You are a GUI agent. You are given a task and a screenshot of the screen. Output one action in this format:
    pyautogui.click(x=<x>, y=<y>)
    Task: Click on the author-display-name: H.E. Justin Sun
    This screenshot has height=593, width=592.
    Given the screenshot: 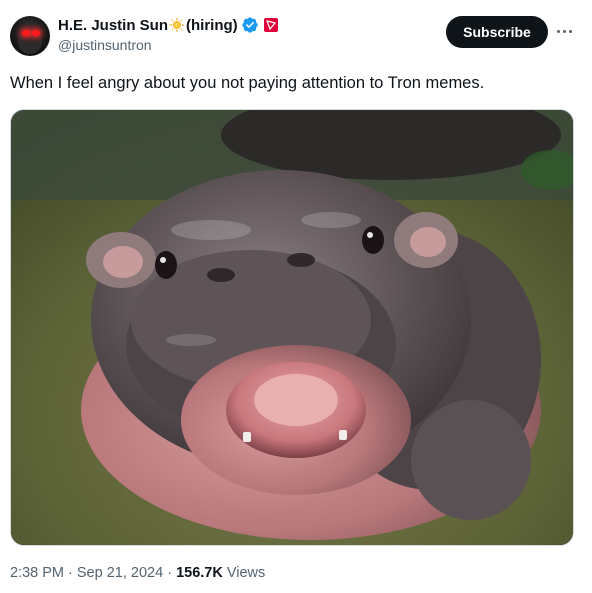 What is the action you would take?
    pyautogui.click(x=113, y=25)
    